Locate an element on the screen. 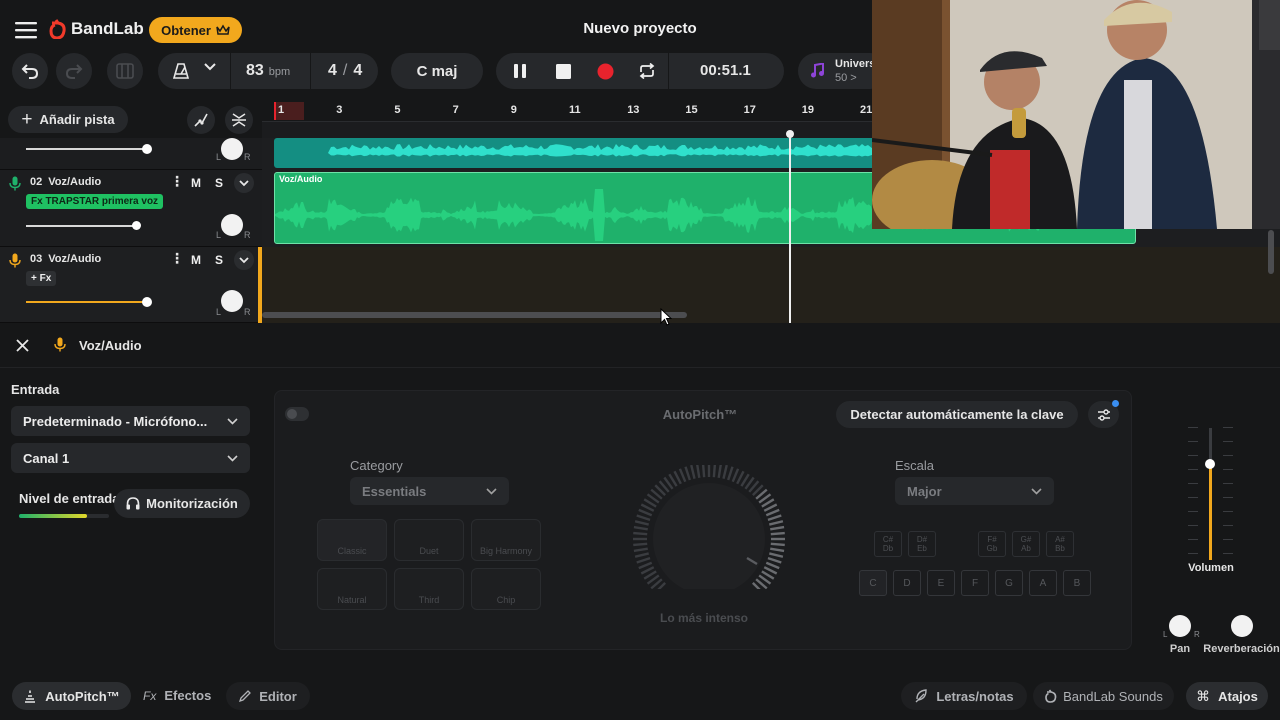  bpm-control: 83 bpm is located at coordinates (268, 71).